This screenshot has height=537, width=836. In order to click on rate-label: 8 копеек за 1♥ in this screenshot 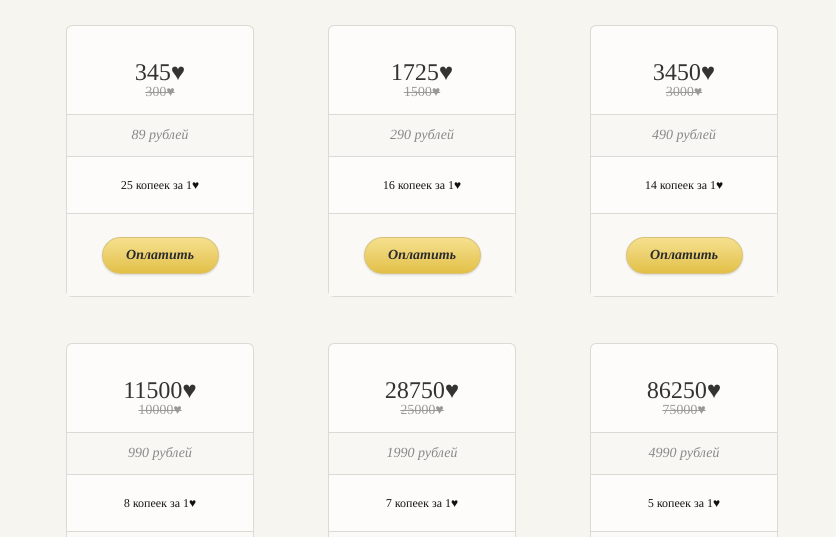, I will do `click(160, 503)`.